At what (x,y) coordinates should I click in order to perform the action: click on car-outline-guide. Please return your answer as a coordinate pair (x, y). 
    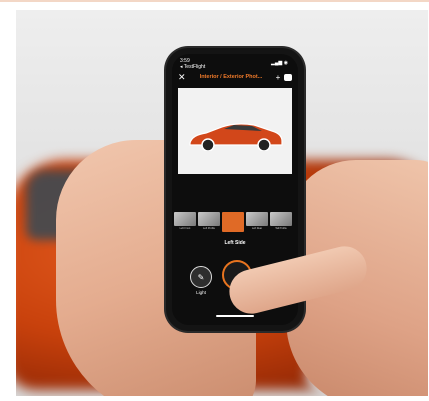
    Looking at the image, I should click on (236, 137).